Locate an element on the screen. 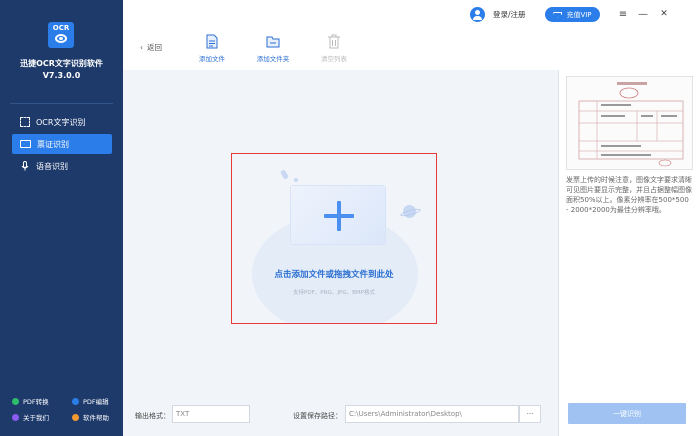  minimize-button: — is located at coordinates (643, 14).